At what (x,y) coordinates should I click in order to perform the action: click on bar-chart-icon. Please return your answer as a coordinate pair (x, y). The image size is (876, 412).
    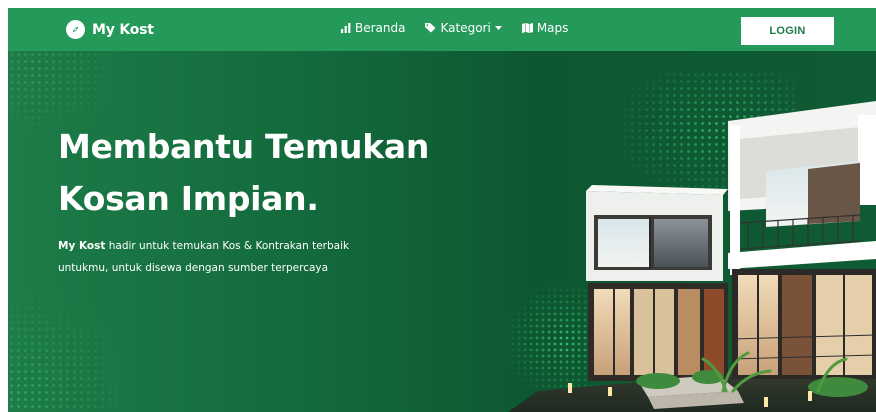
    Looking at the image, I should click on (346, 28).